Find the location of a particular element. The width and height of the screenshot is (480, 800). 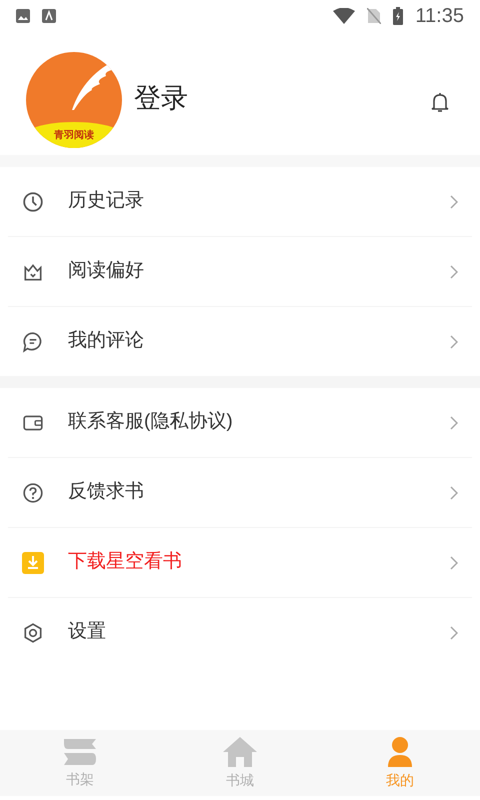

menu-item: 阅读偏好 is located at coordinates (240, 271).